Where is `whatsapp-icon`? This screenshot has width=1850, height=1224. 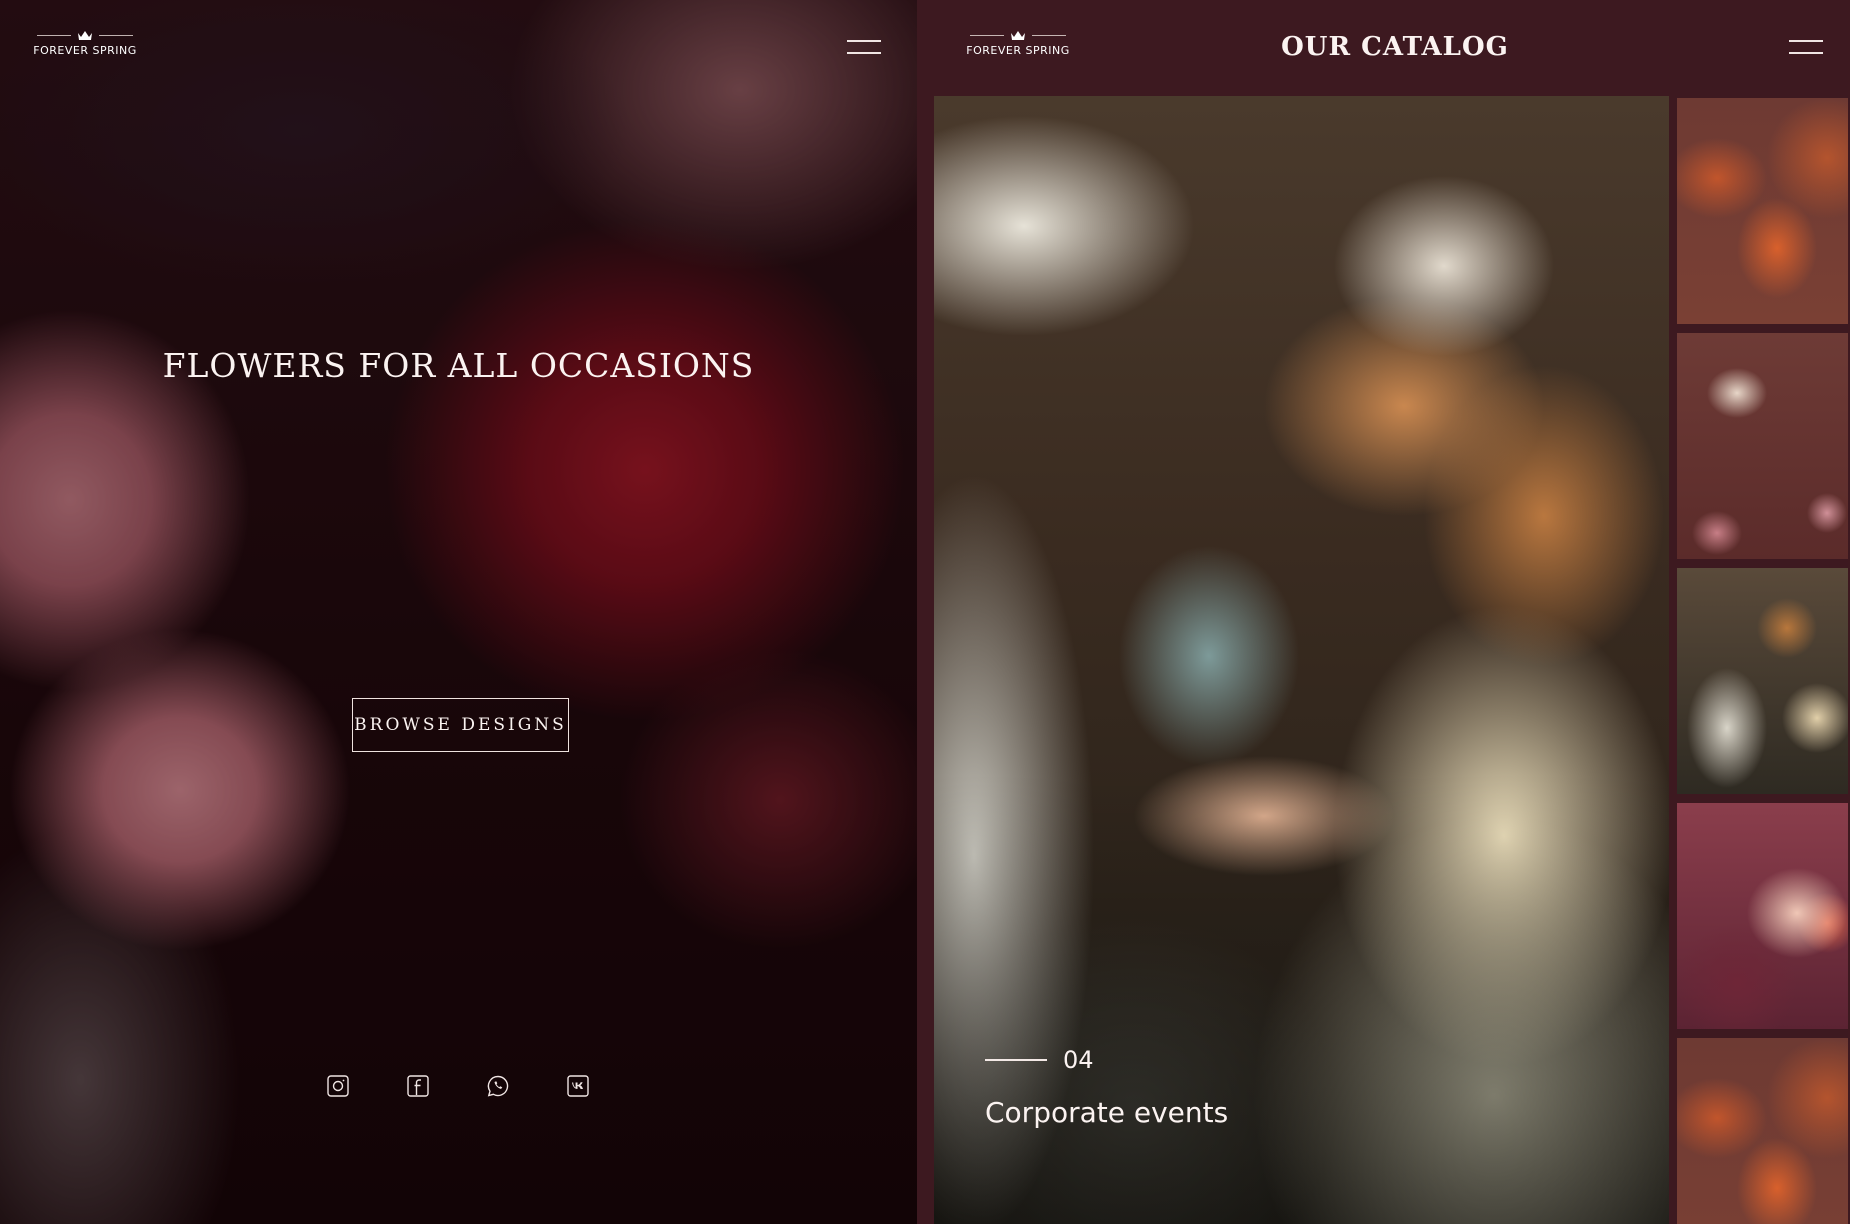
whatsapp-icon is located at coordinates (498, 1086).